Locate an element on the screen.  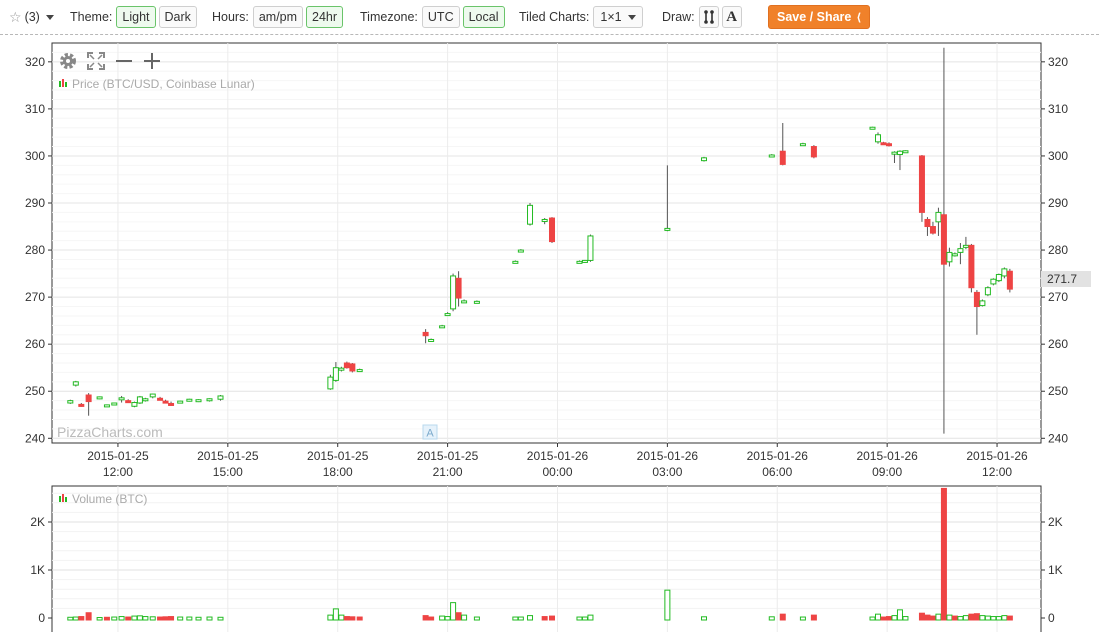
price-axis-left: 240 250 260 270 280 290 300 310 320 is located at coordinates (38, 250).